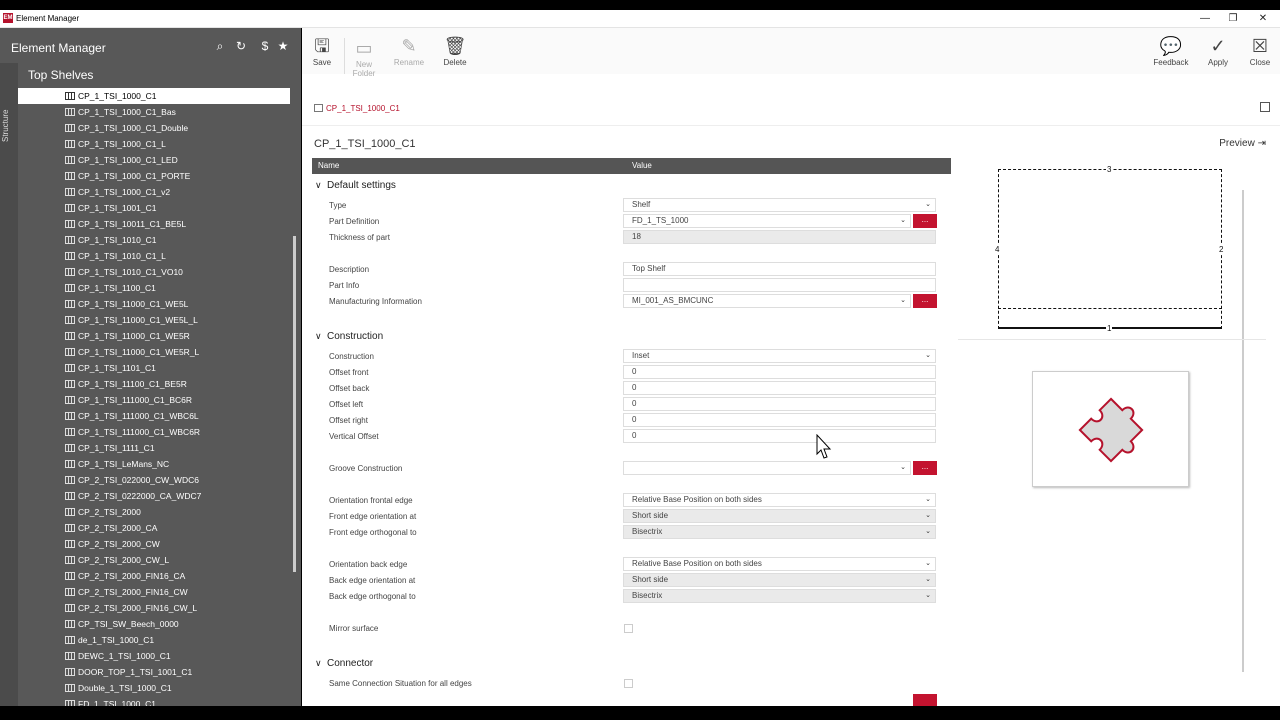 This screenshot has height=720, width=1280. I want to click on element-image, so click(1110, 429).